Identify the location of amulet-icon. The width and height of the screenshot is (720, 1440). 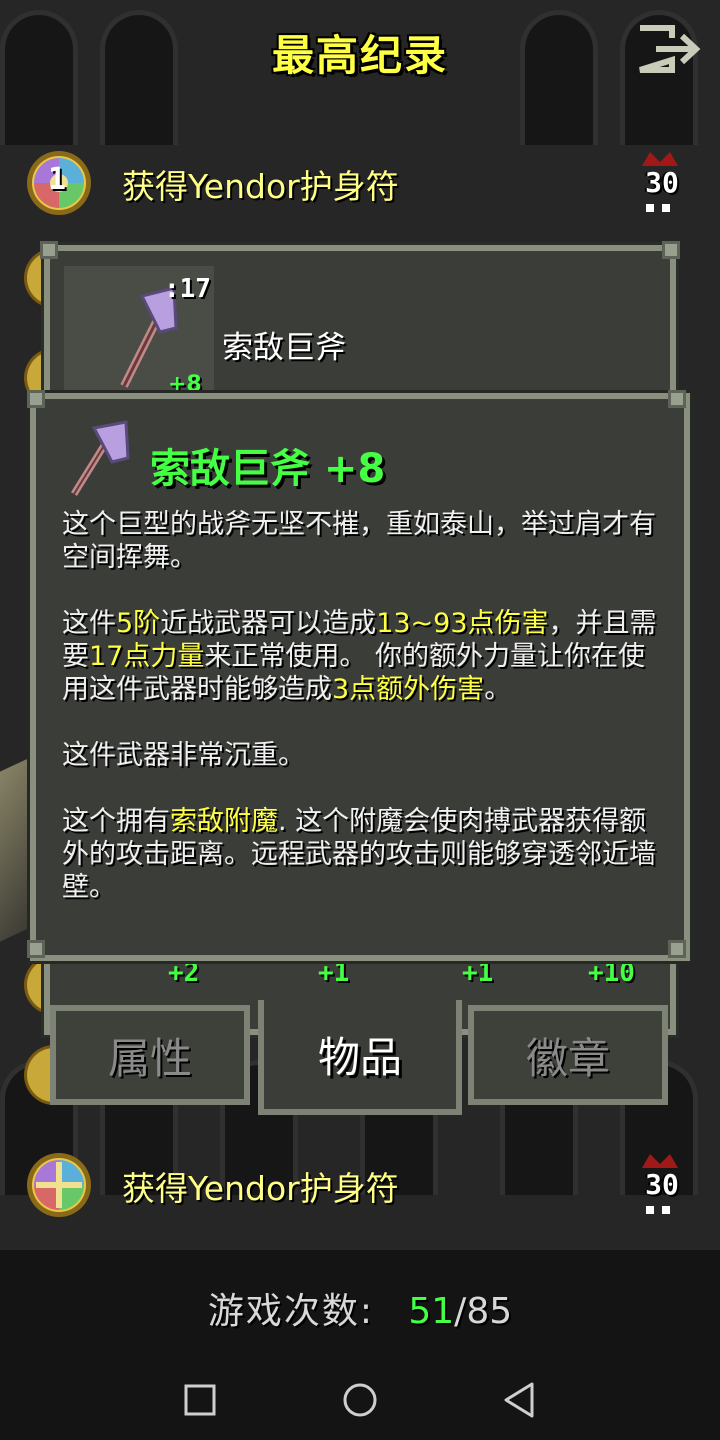
(59, 1185).